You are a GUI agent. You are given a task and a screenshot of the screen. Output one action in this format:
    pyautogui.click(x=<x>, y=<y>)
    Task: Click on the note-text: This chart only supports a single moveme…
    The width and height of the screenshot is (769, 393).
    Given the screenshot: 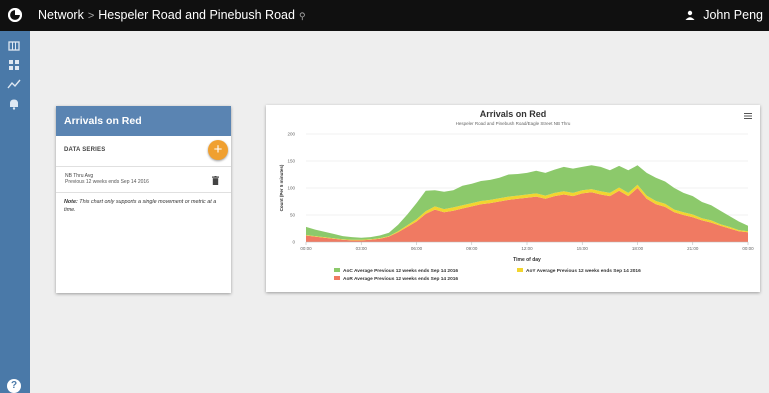 What is the action you would take?
    pyautogui.click(x=140, y=206)
    